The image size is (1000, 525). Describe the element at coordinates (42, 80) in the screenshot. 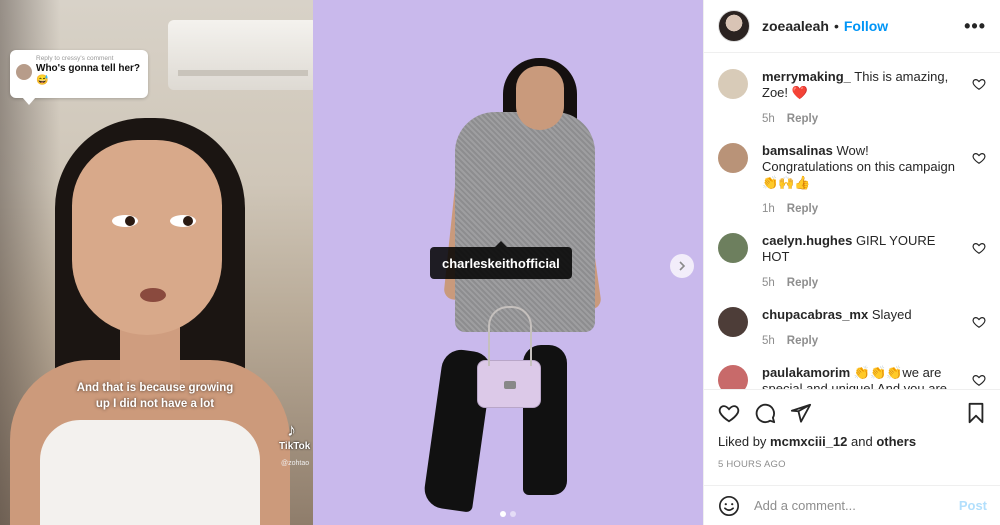

I see `reply-emoji: 😅` at that location.